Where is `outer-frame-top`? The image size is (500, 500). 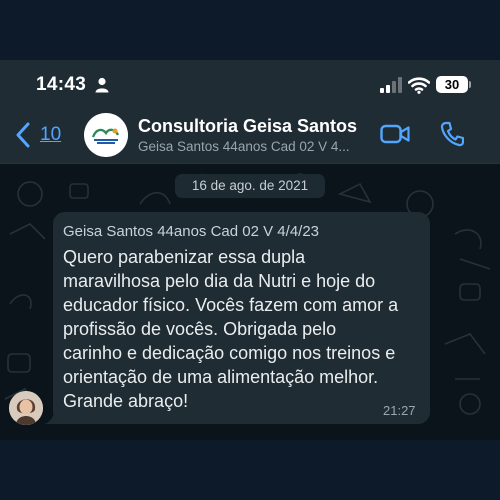
outer-frame-top is located at coordinates (250, 30).